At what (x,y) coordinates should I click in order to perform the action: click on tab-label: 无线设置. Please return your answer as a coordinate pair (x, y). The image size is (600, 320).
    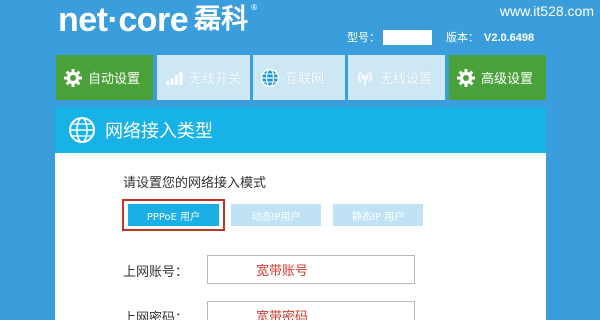
    Looking at the image, I should click on (406, 79).